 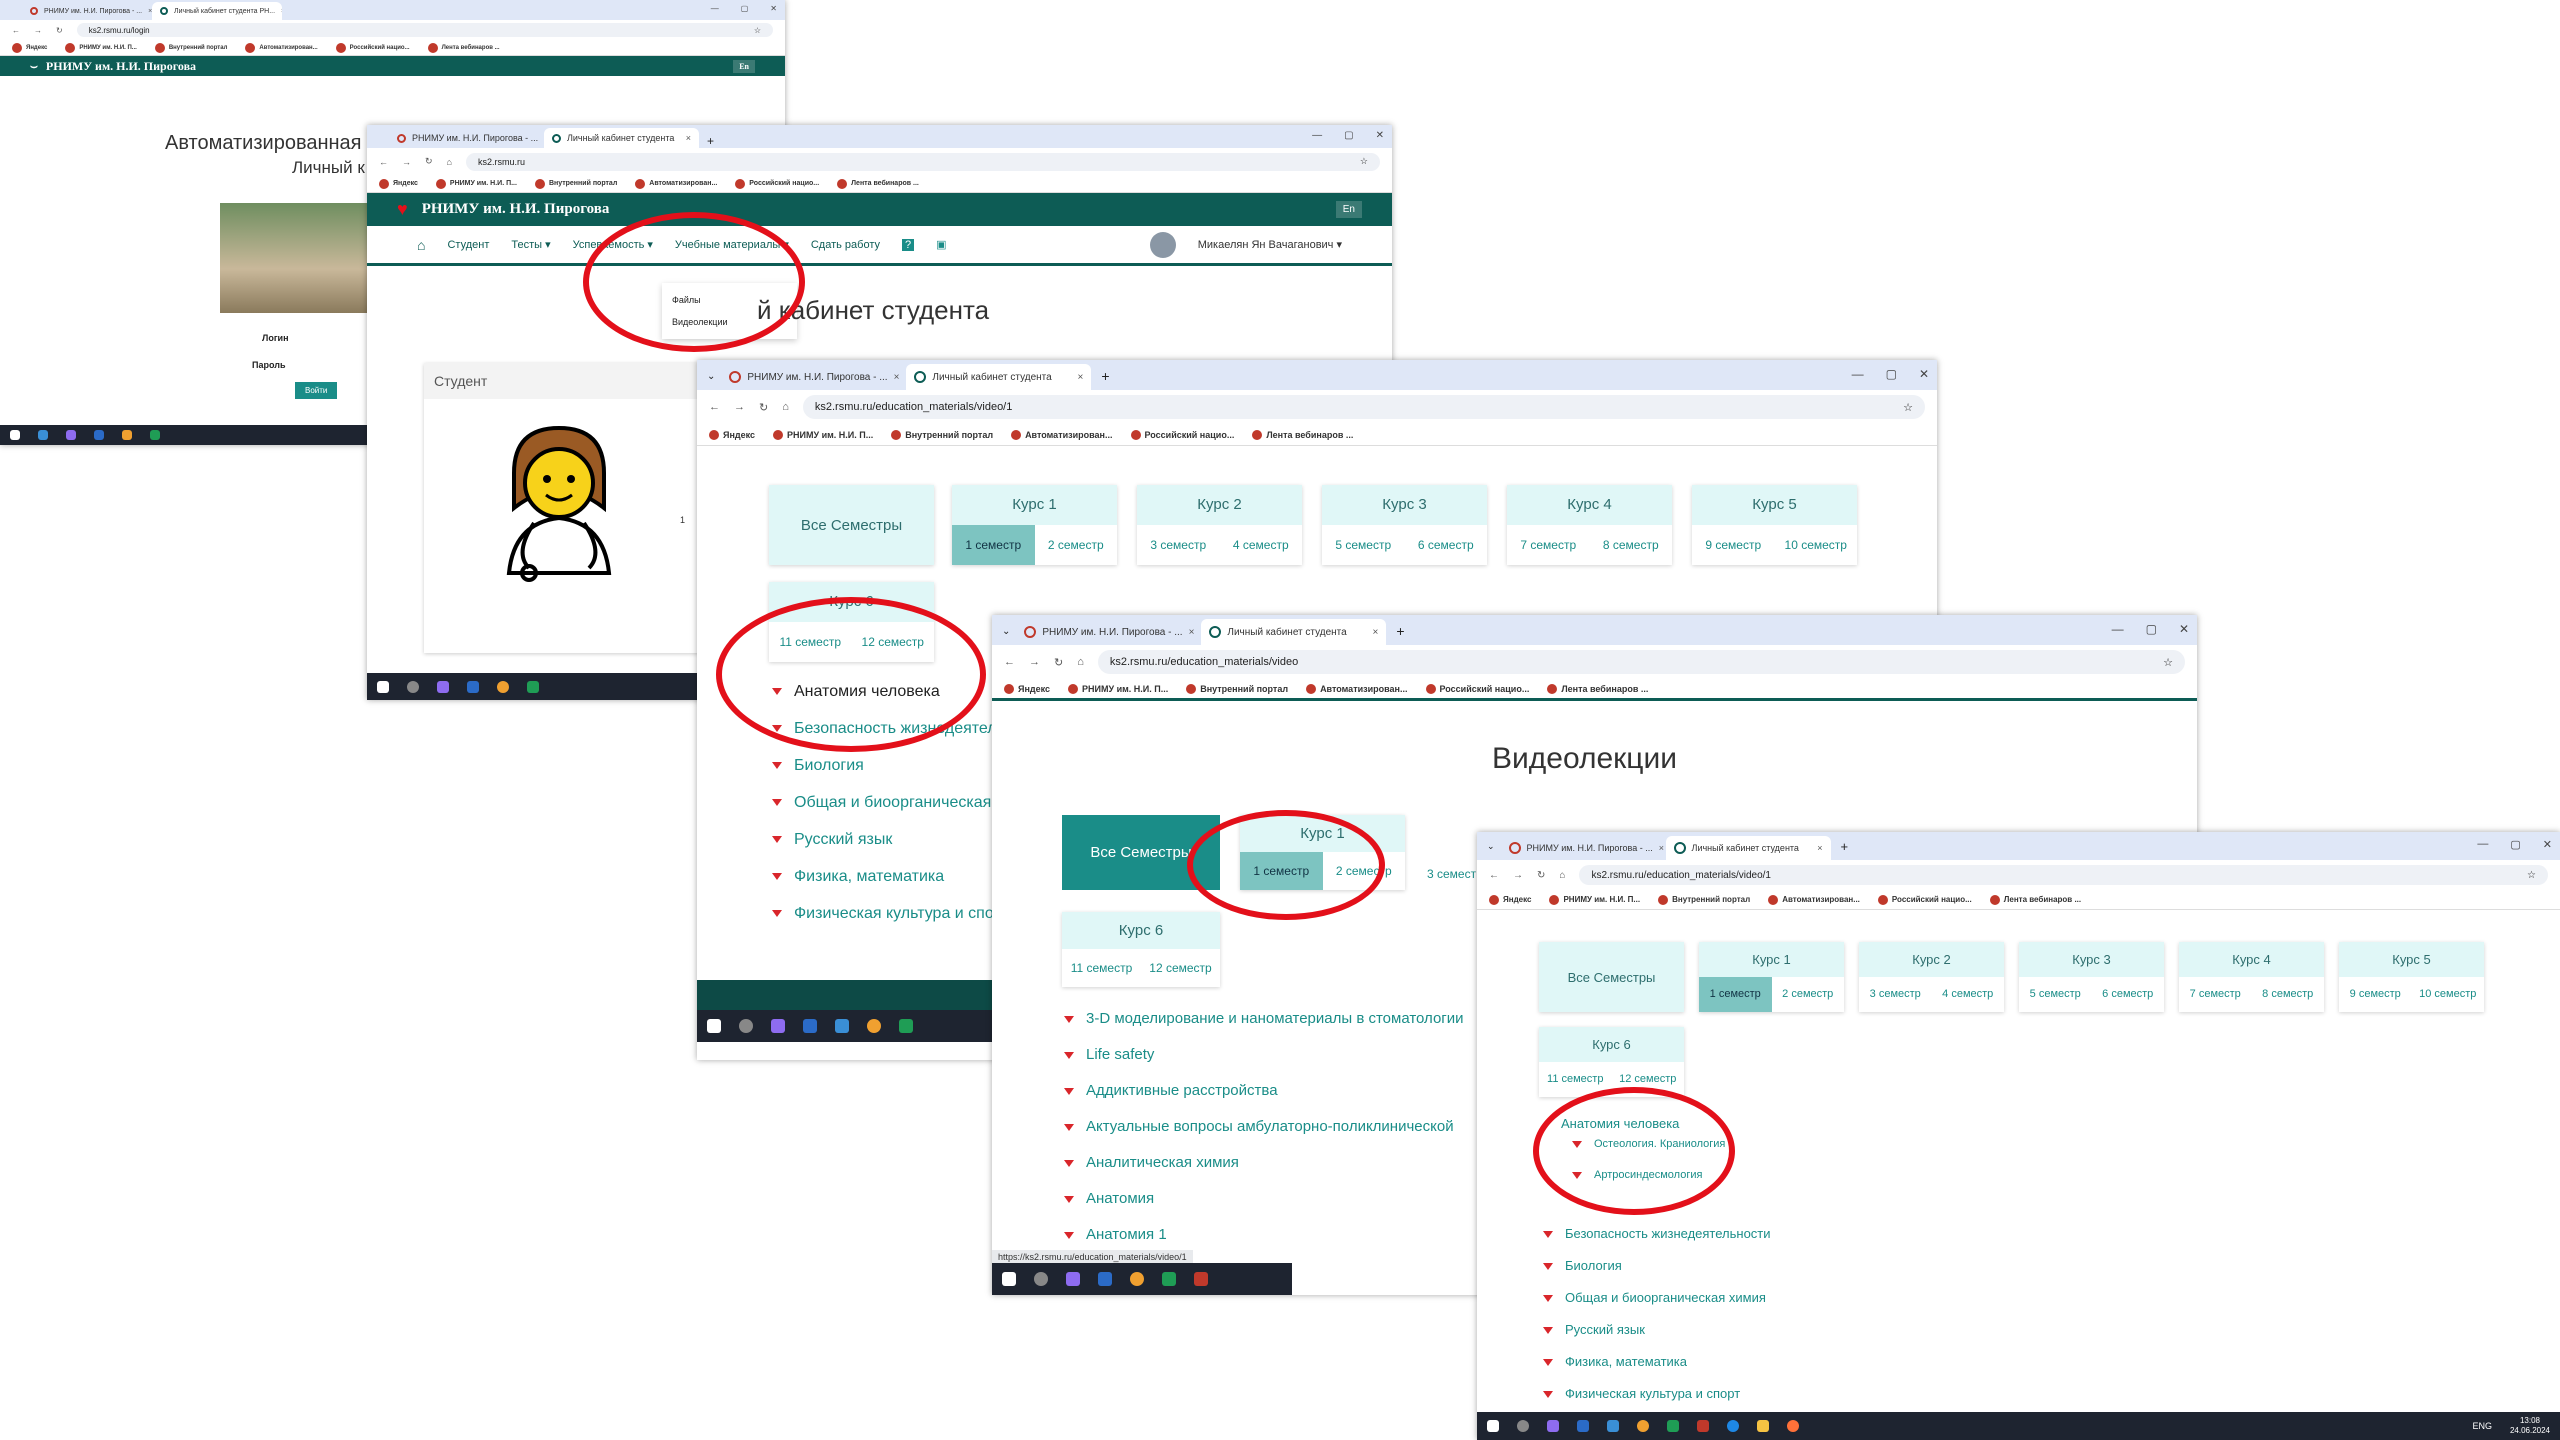 I want to click on subject-item: Безопасность жизнедеятельности, so click(x=1657, y=1233).